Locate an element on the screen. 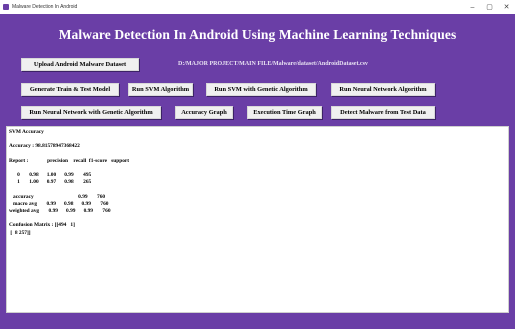 Image resolution: width=515 pixels, height=329 pixels. run-svm-button: Run SVM Algorithm is located at coordinates (160, 89).